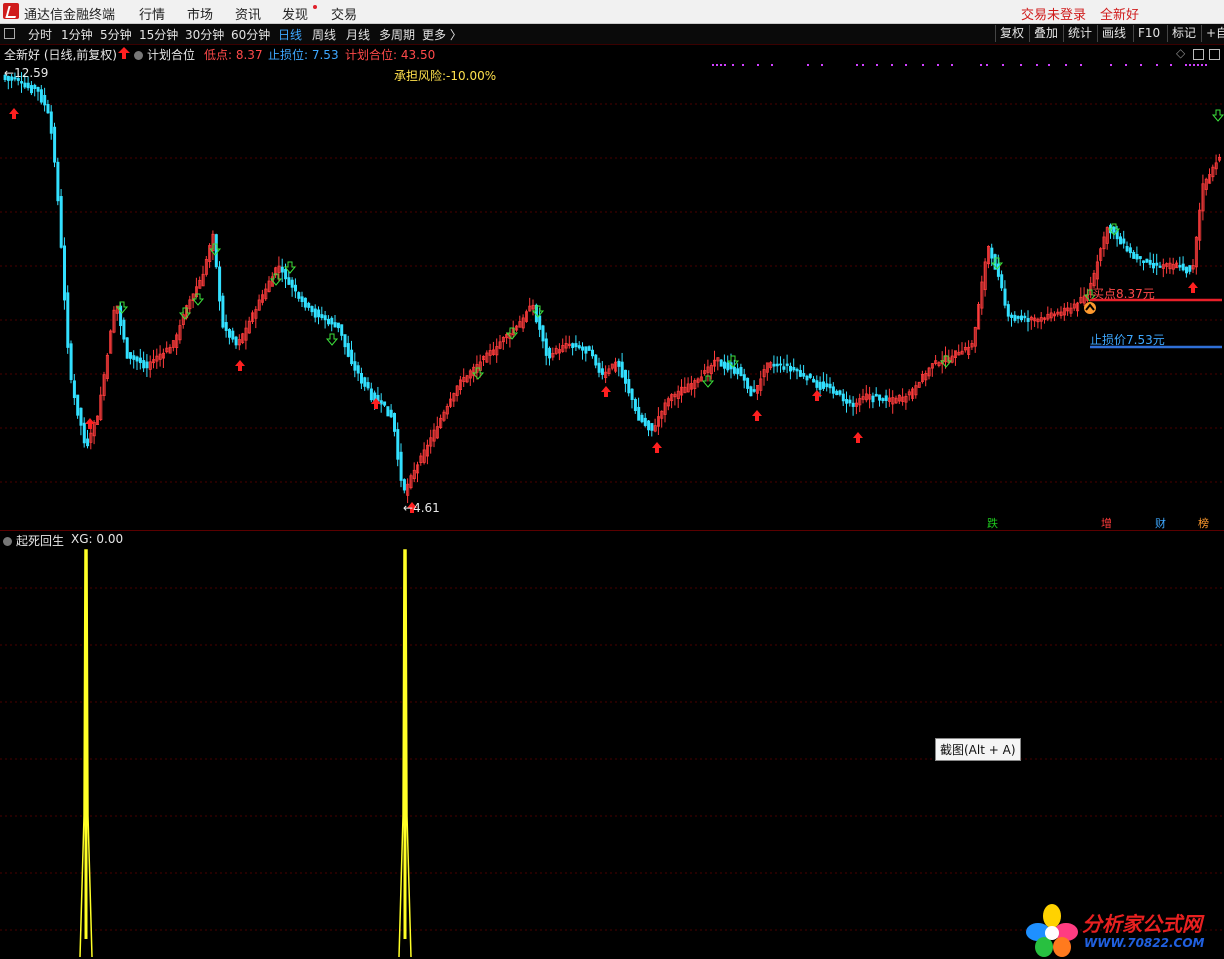 Image resolution: width=1224 pixels, height=959 pixels. Describe the element at coordinates (324, 34) in the screenshot. I see `tab-weekly: 周线` at that location.